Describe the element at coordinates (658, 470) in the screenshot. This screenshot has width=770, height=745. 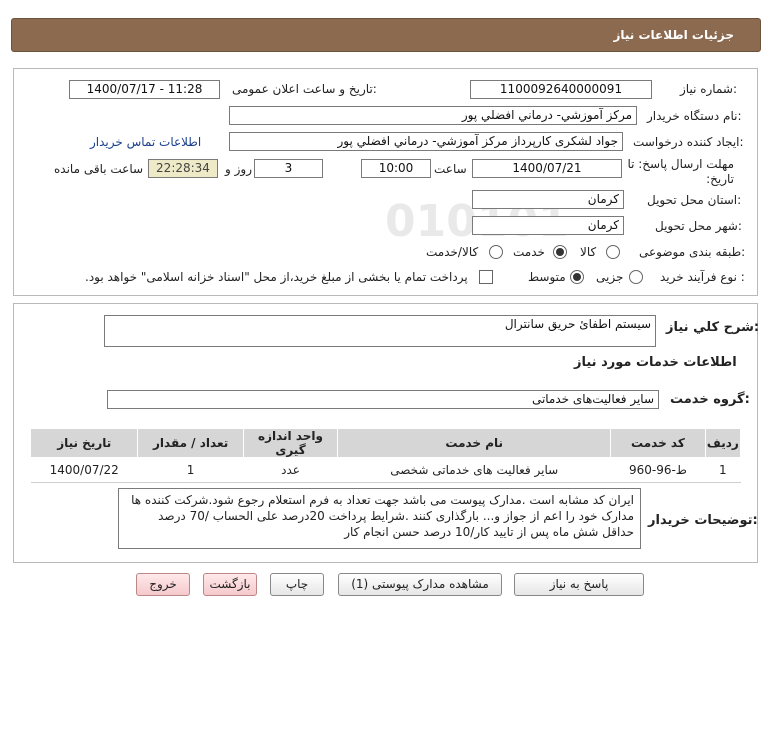
I see `cell-service-code: ط-96-960` at that location.